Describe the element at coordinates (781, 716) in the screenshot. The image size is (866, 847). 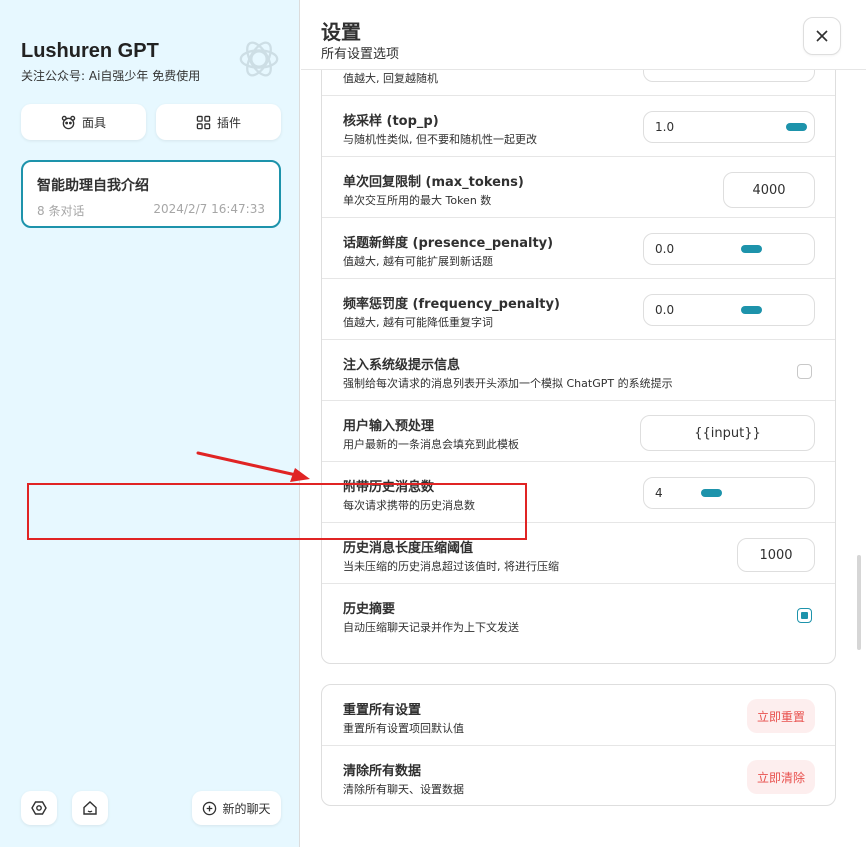
I see `reset-button: 立即重置` at that location.